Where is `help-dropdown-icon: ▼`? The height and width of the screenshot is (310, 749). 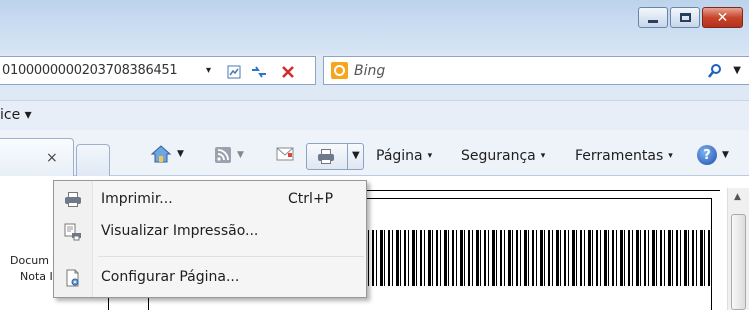
help-dropdown-icon: ▼ is located at coordinates (725, 155).